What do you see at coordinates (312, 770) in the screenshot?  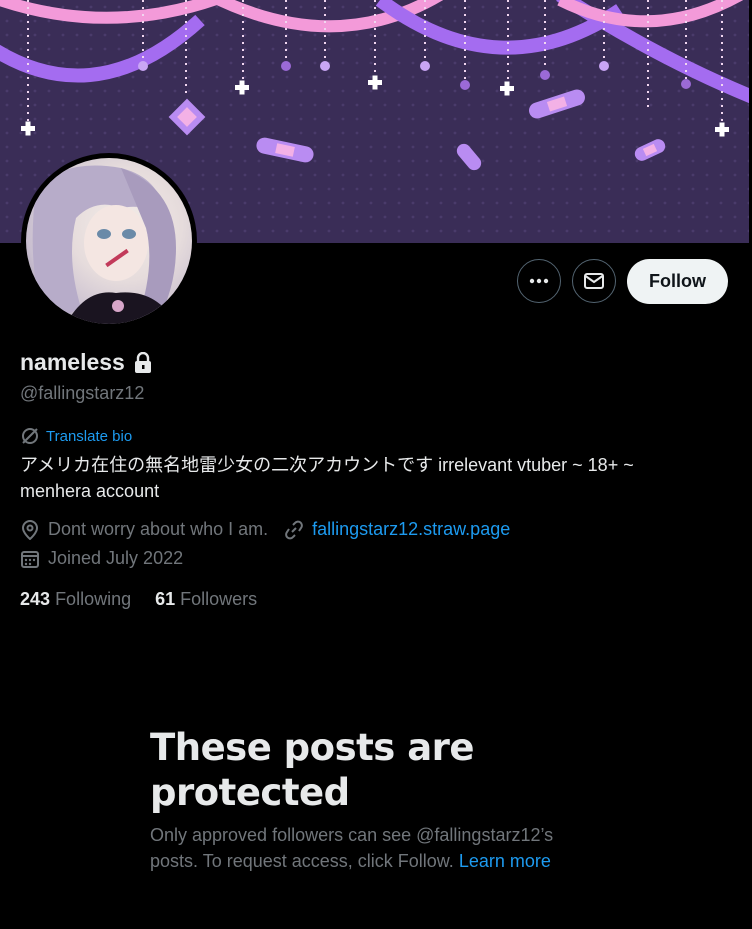 I see `protected-title: These posts are protected` at bounding box center [312, 770].